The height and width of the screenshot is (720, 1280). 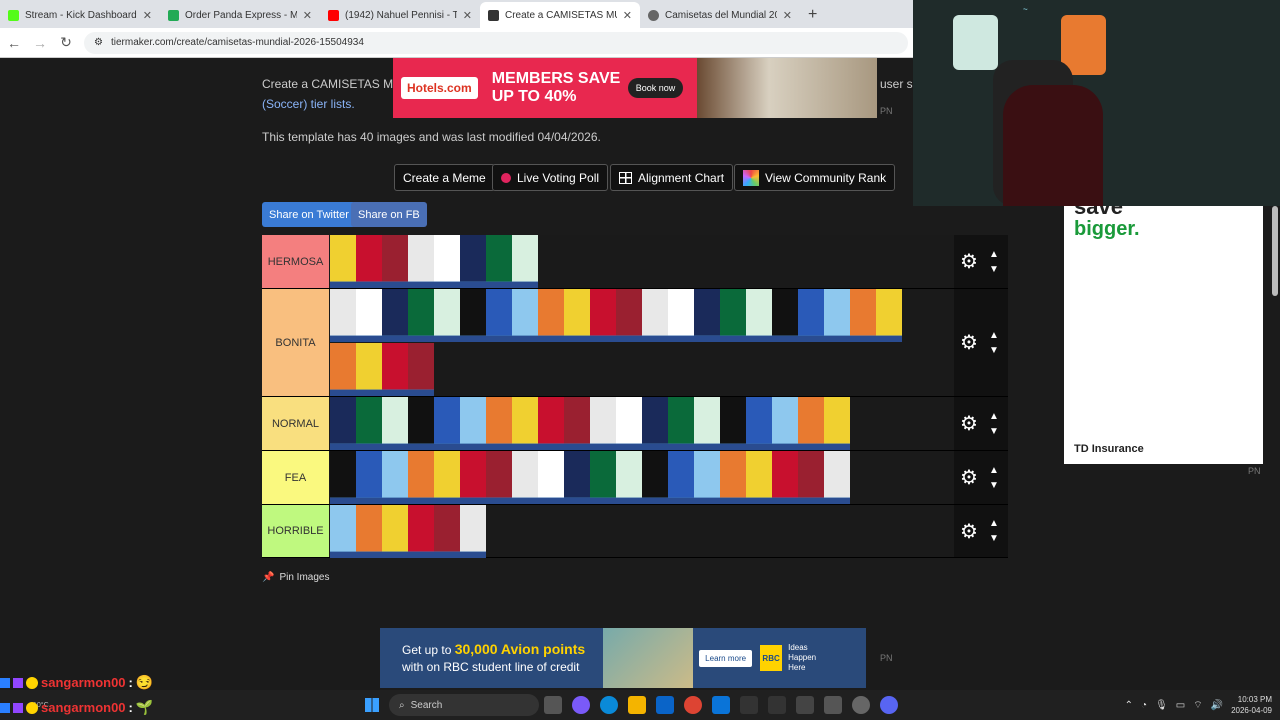 What do you see at coordinates (295, 342) in the screenshot?
I see `tier-label: BONITA` at bounding box center [295, 342].